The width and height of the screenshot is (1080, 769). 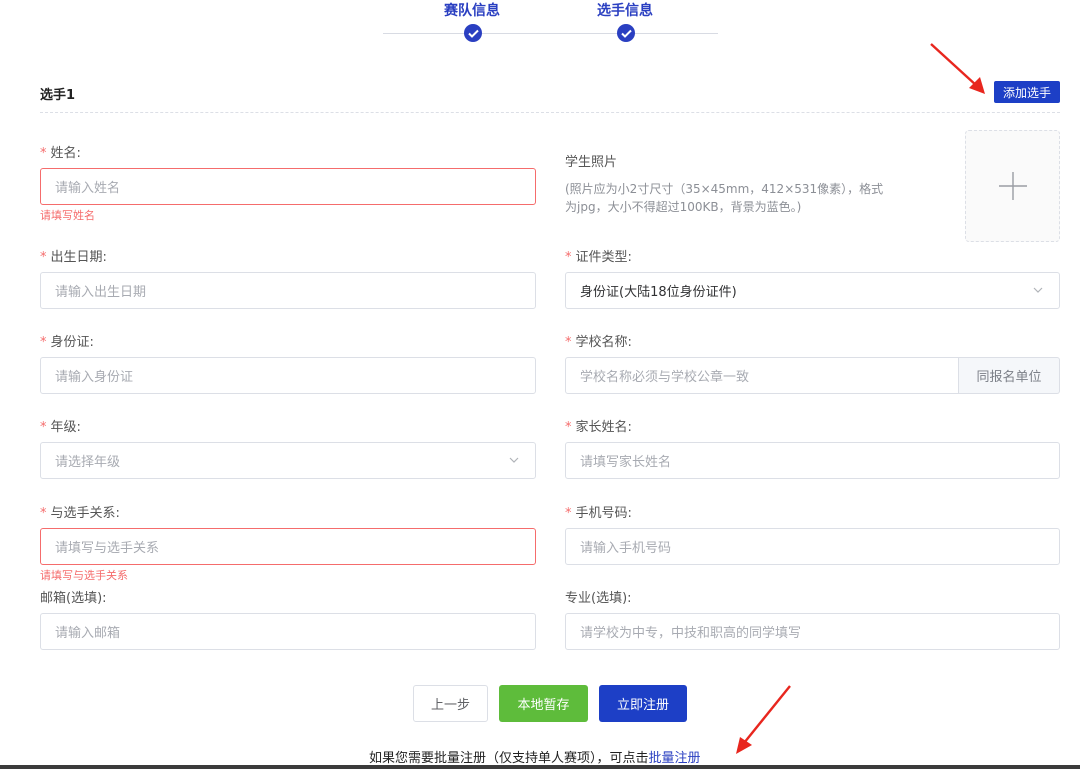 What do you see at coordinates (73, 598) in the screenshot?
I see `email-label: 邮箱(选填):` at bounding box center [73, 598].